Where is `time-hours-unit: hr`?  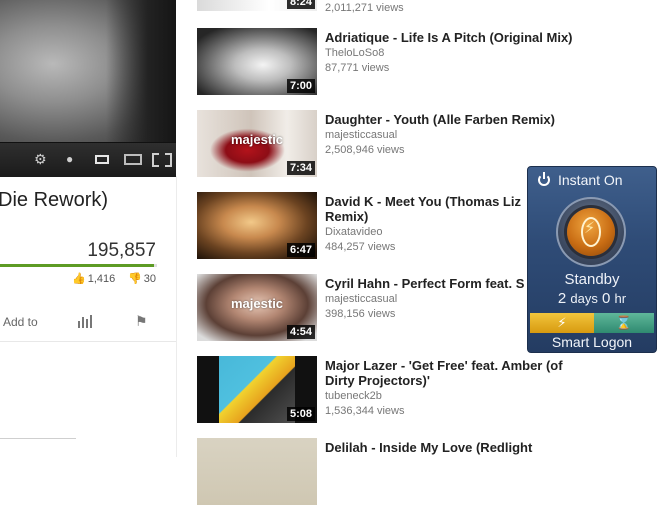 time-hours-unit: hr is located at coordinates (620, 298).